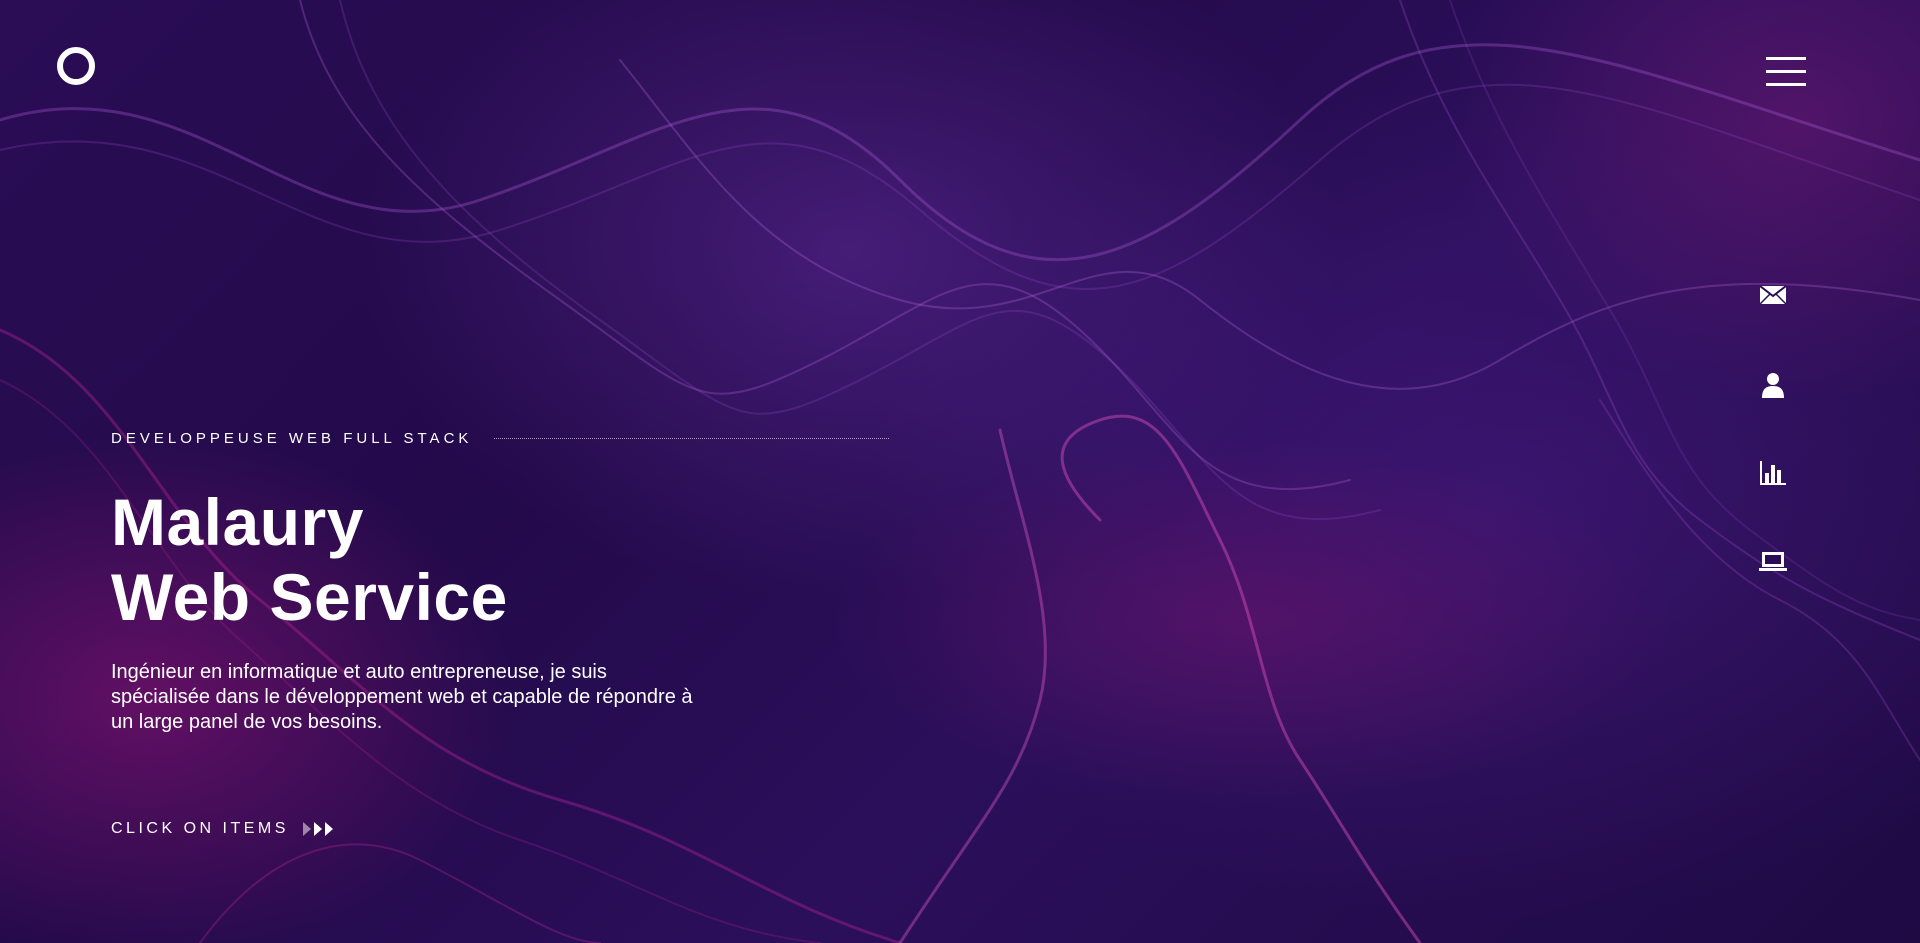  Describe the element at coordinates (692, 438) in the screenshot. I see `dotted-divider` at that location.